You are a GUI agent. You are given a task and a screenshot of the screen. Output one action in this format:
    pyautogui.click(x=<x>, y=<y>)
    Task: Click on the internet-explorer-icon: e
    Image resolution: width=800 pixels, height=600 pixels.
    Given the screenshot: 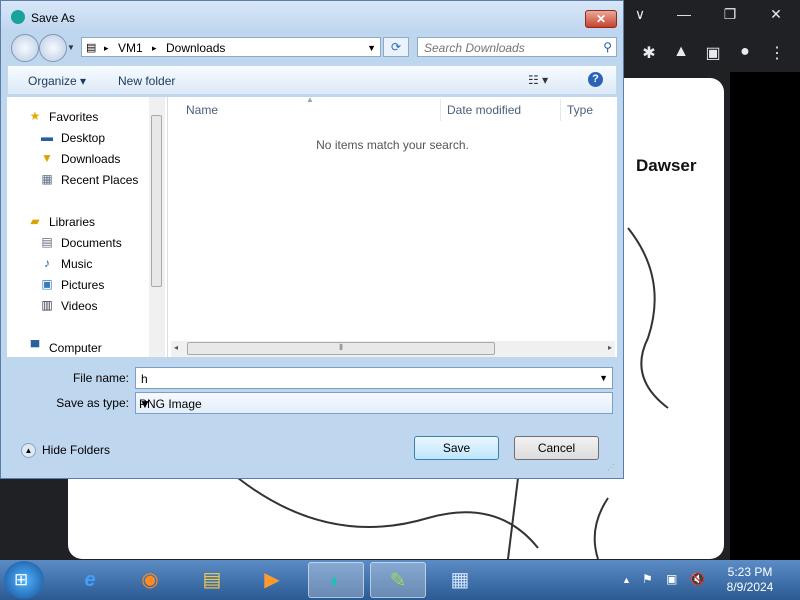 What is the action you would take?
    pyautogui.click(x=90, y=580)
    